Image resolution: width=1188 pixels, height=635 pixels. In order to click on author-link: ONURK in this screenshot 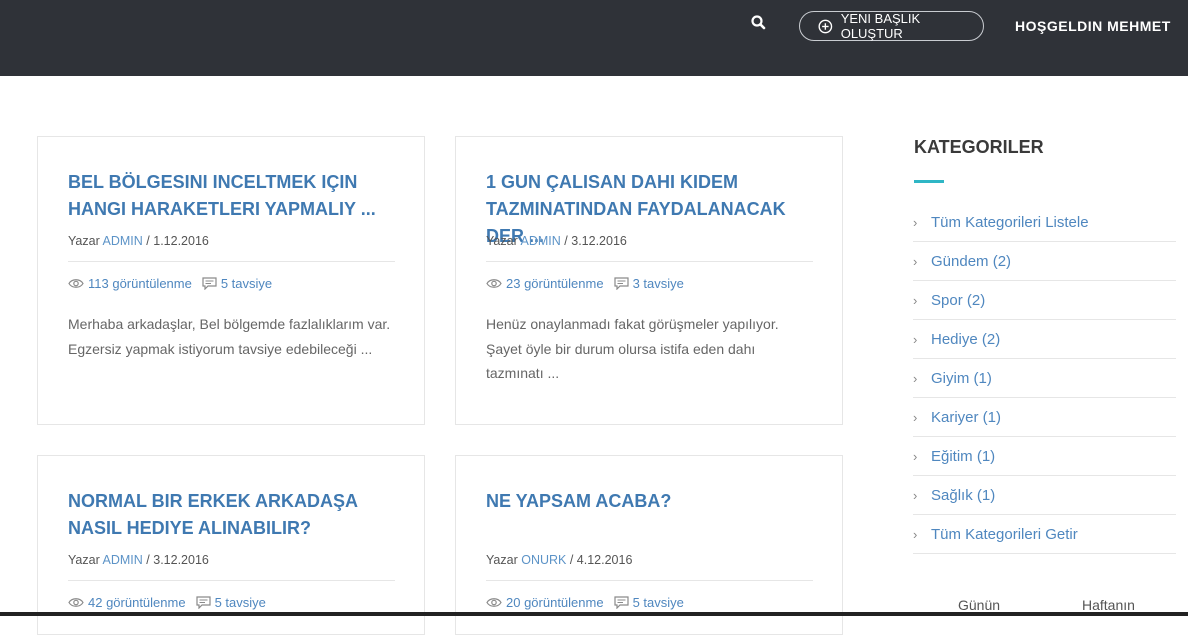, I will do `click(543, 560)`.